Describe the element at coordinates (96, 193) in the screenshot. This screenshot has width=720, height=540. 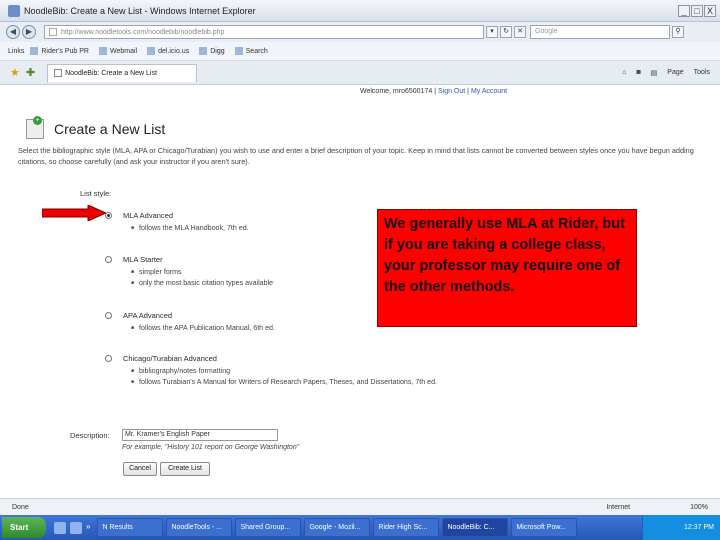
I see `list-style-label: List style:` at that location.